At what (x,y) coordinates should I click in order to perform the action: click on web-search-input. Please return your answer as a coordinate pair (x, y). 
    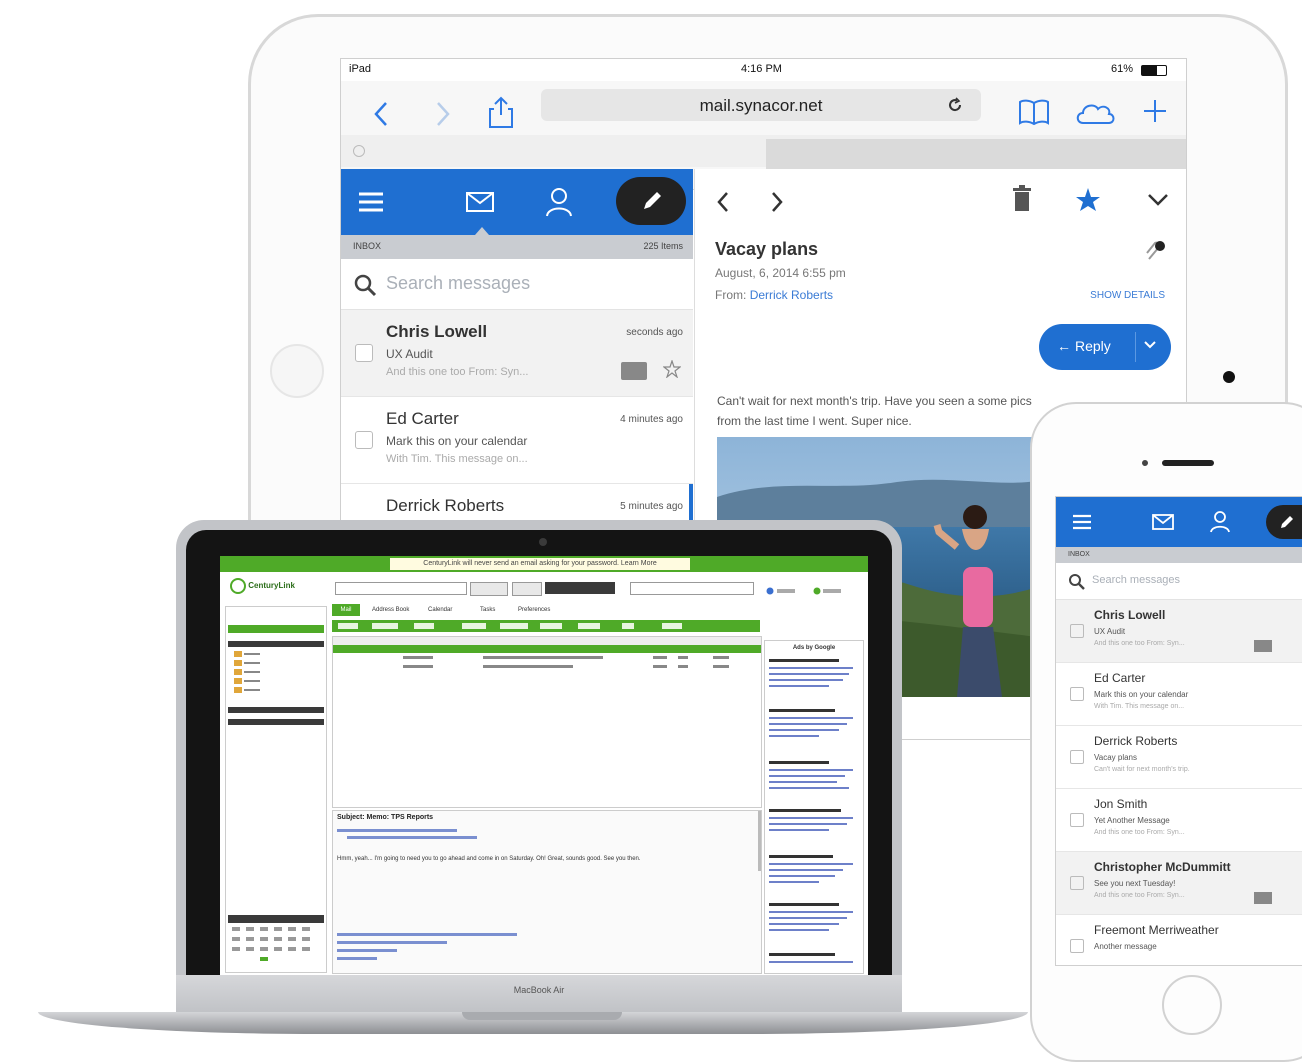
    Looking at the image, I should click on (692, 588).